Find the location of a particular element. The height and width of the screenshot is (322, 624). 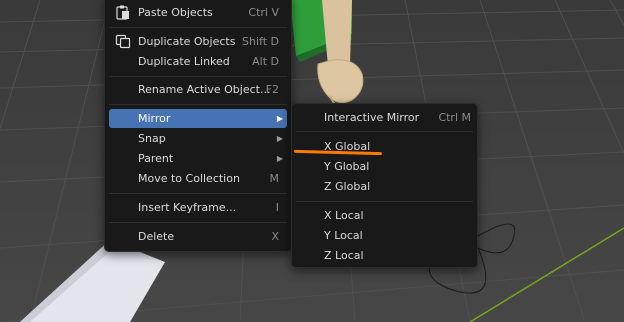

menu-item-snap: Snap ▶ is located at coordinates (198, 138).